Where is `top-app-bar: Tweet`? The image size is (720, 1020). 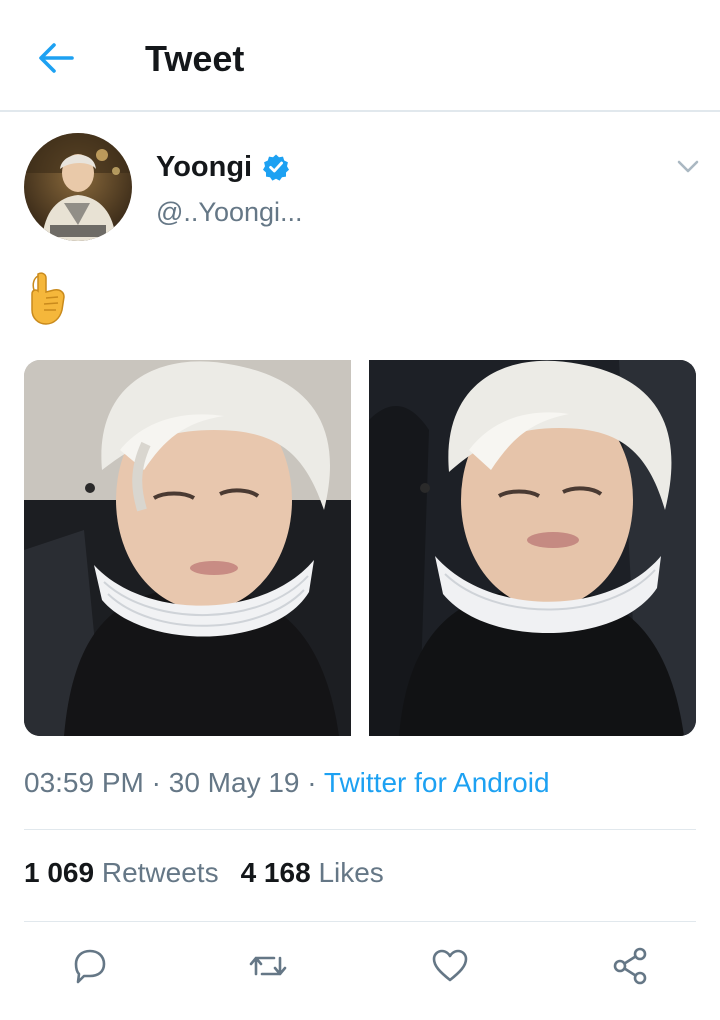 top-app-bar: Tweet is located at coordinates (360, 56).